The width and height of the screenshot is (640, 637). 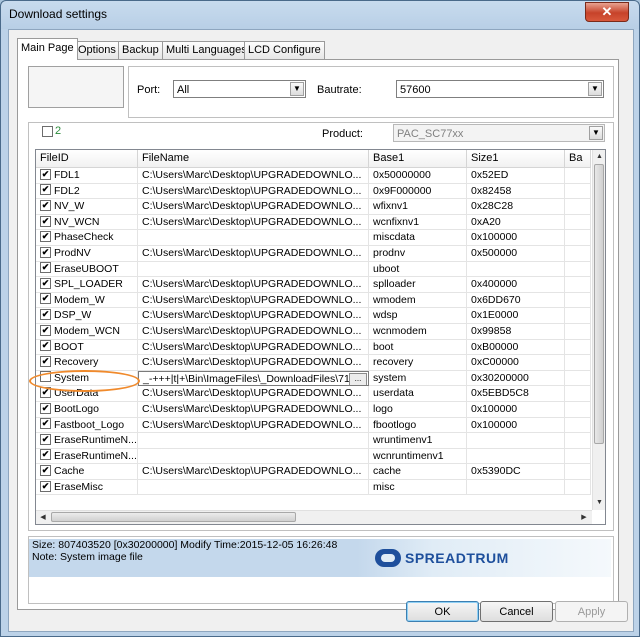 I want to click on table-row: ✔ EraseRuntimeN... wcnruntimenv1, so click(x=313, y=456).